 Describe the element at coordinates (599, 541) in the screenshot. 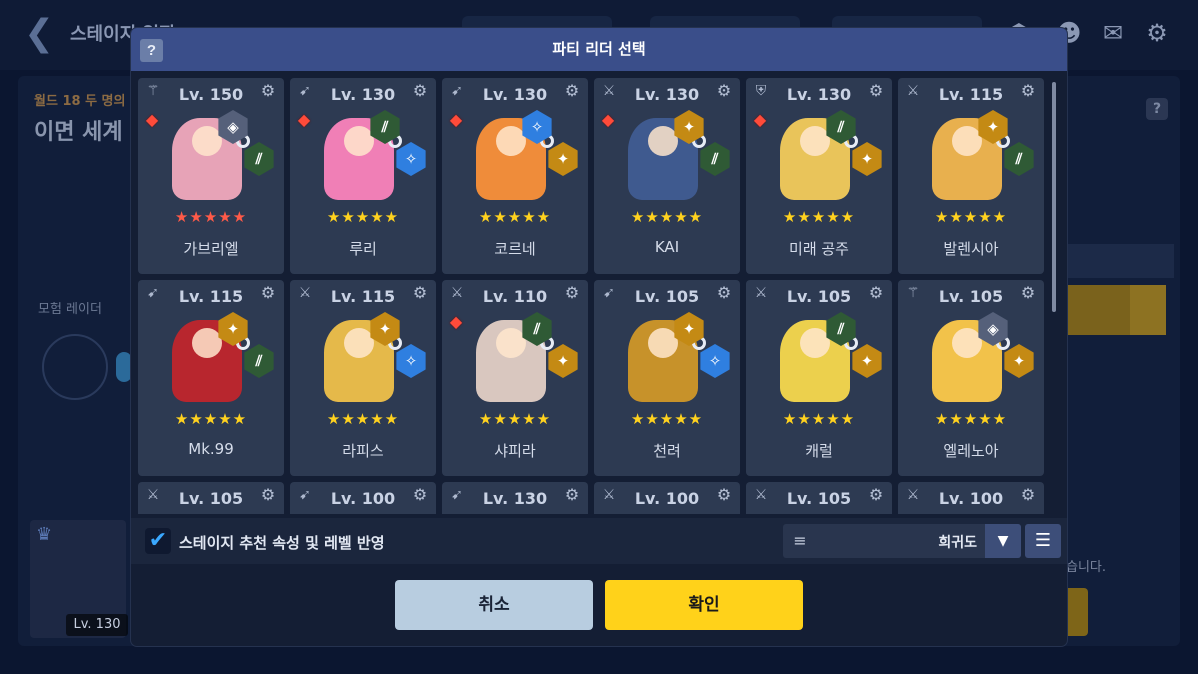

I see `filter-row: ✔ 스테이지 추천 속성 및 레벨 반영 ≡ 희귀도 ▼ ☰` at that location.